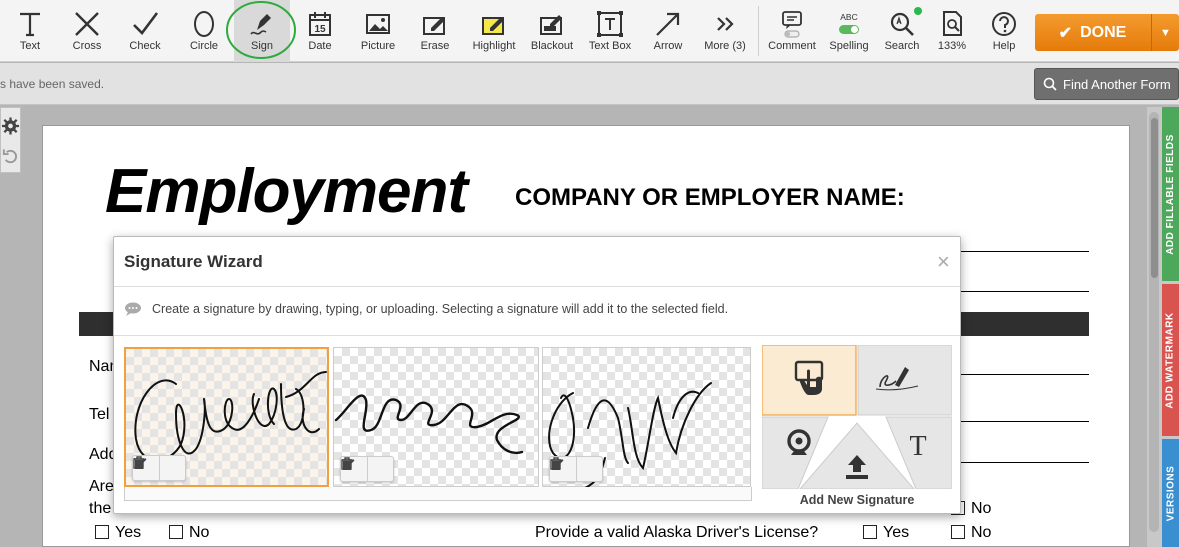  I want to click on tab-add-watermark: ADD WATERMARK, so click(1170, 360).